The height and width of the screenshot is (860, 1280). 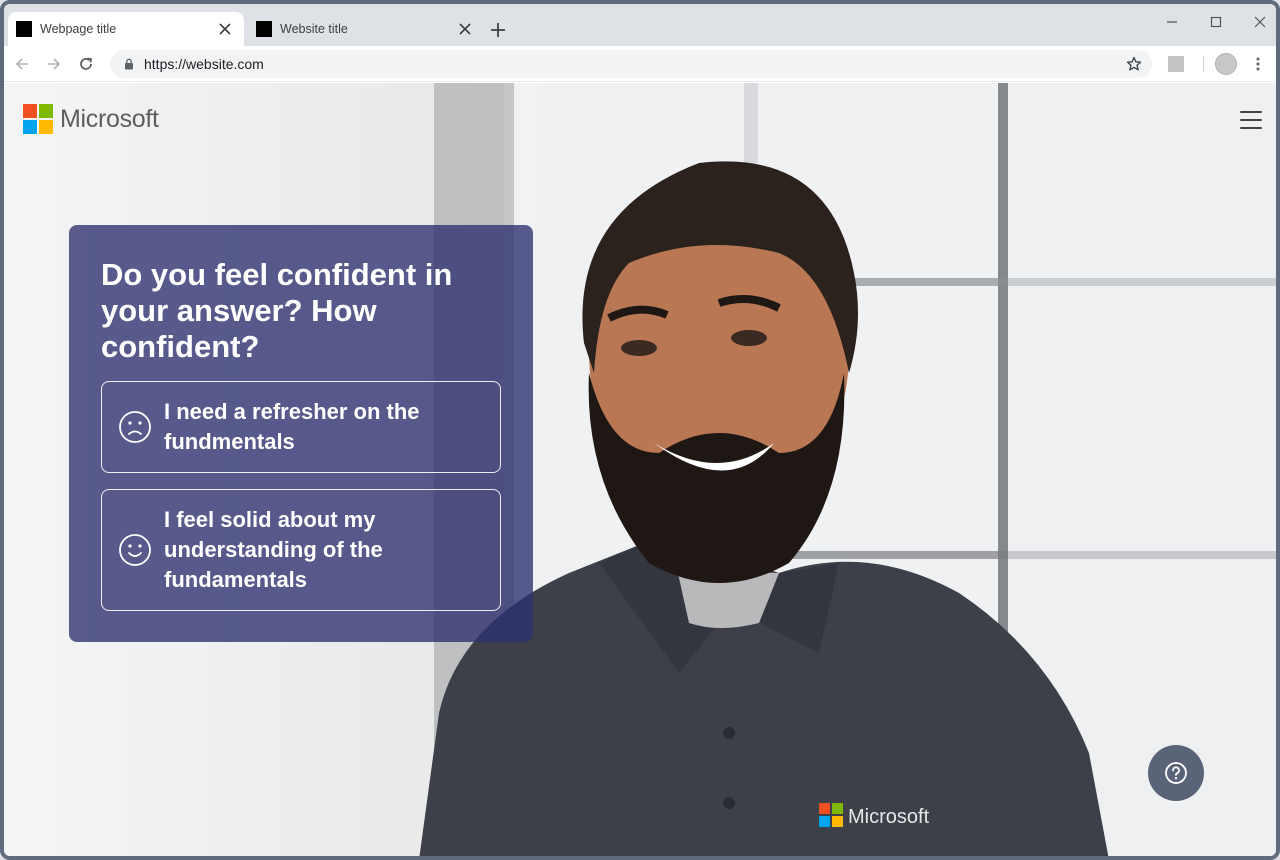 What do you see at coordinates (109, 118) in the screenshot?
I see `brand-name: Microsoft` at bounding box center [109, 118].